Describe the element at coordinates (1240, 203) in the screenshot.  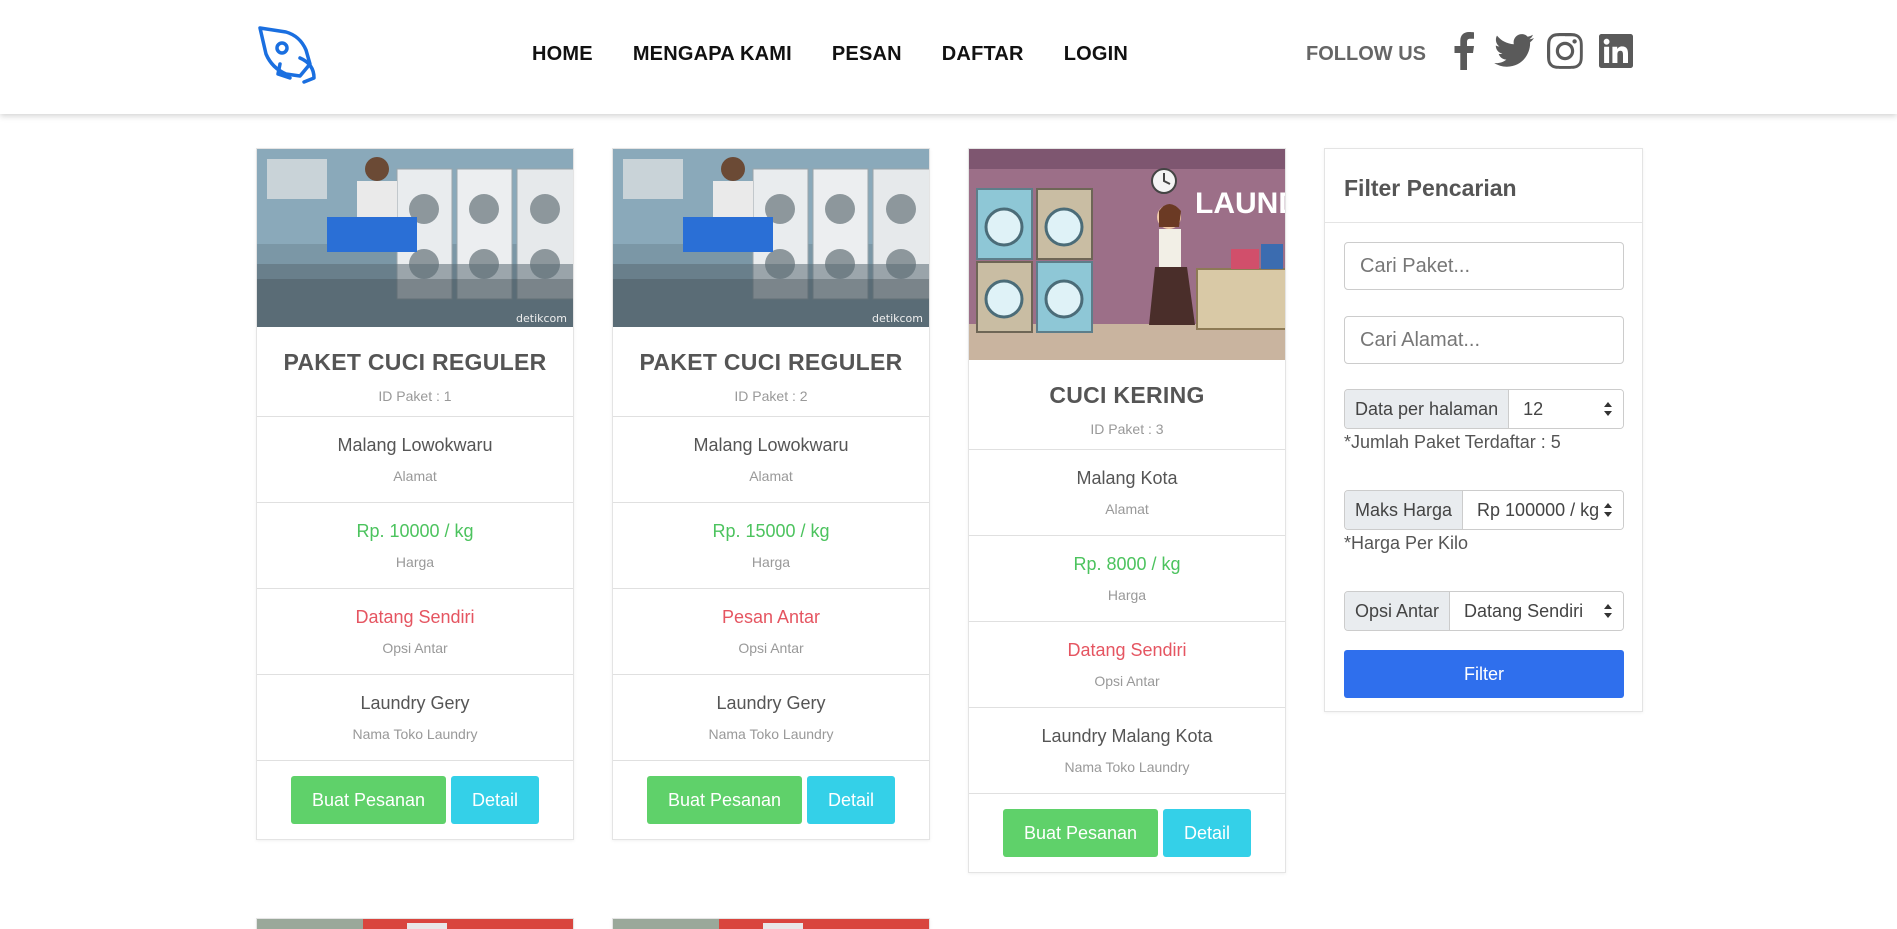
I see `laundry-sign: LAUNDRY` at that location.